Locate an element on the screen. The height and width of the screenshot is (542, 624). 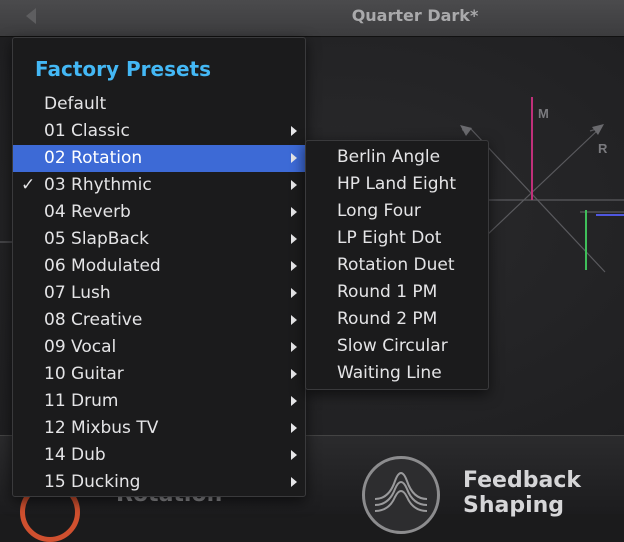
menu-item-label: 07 Lush is located at coordinates (77, 293).